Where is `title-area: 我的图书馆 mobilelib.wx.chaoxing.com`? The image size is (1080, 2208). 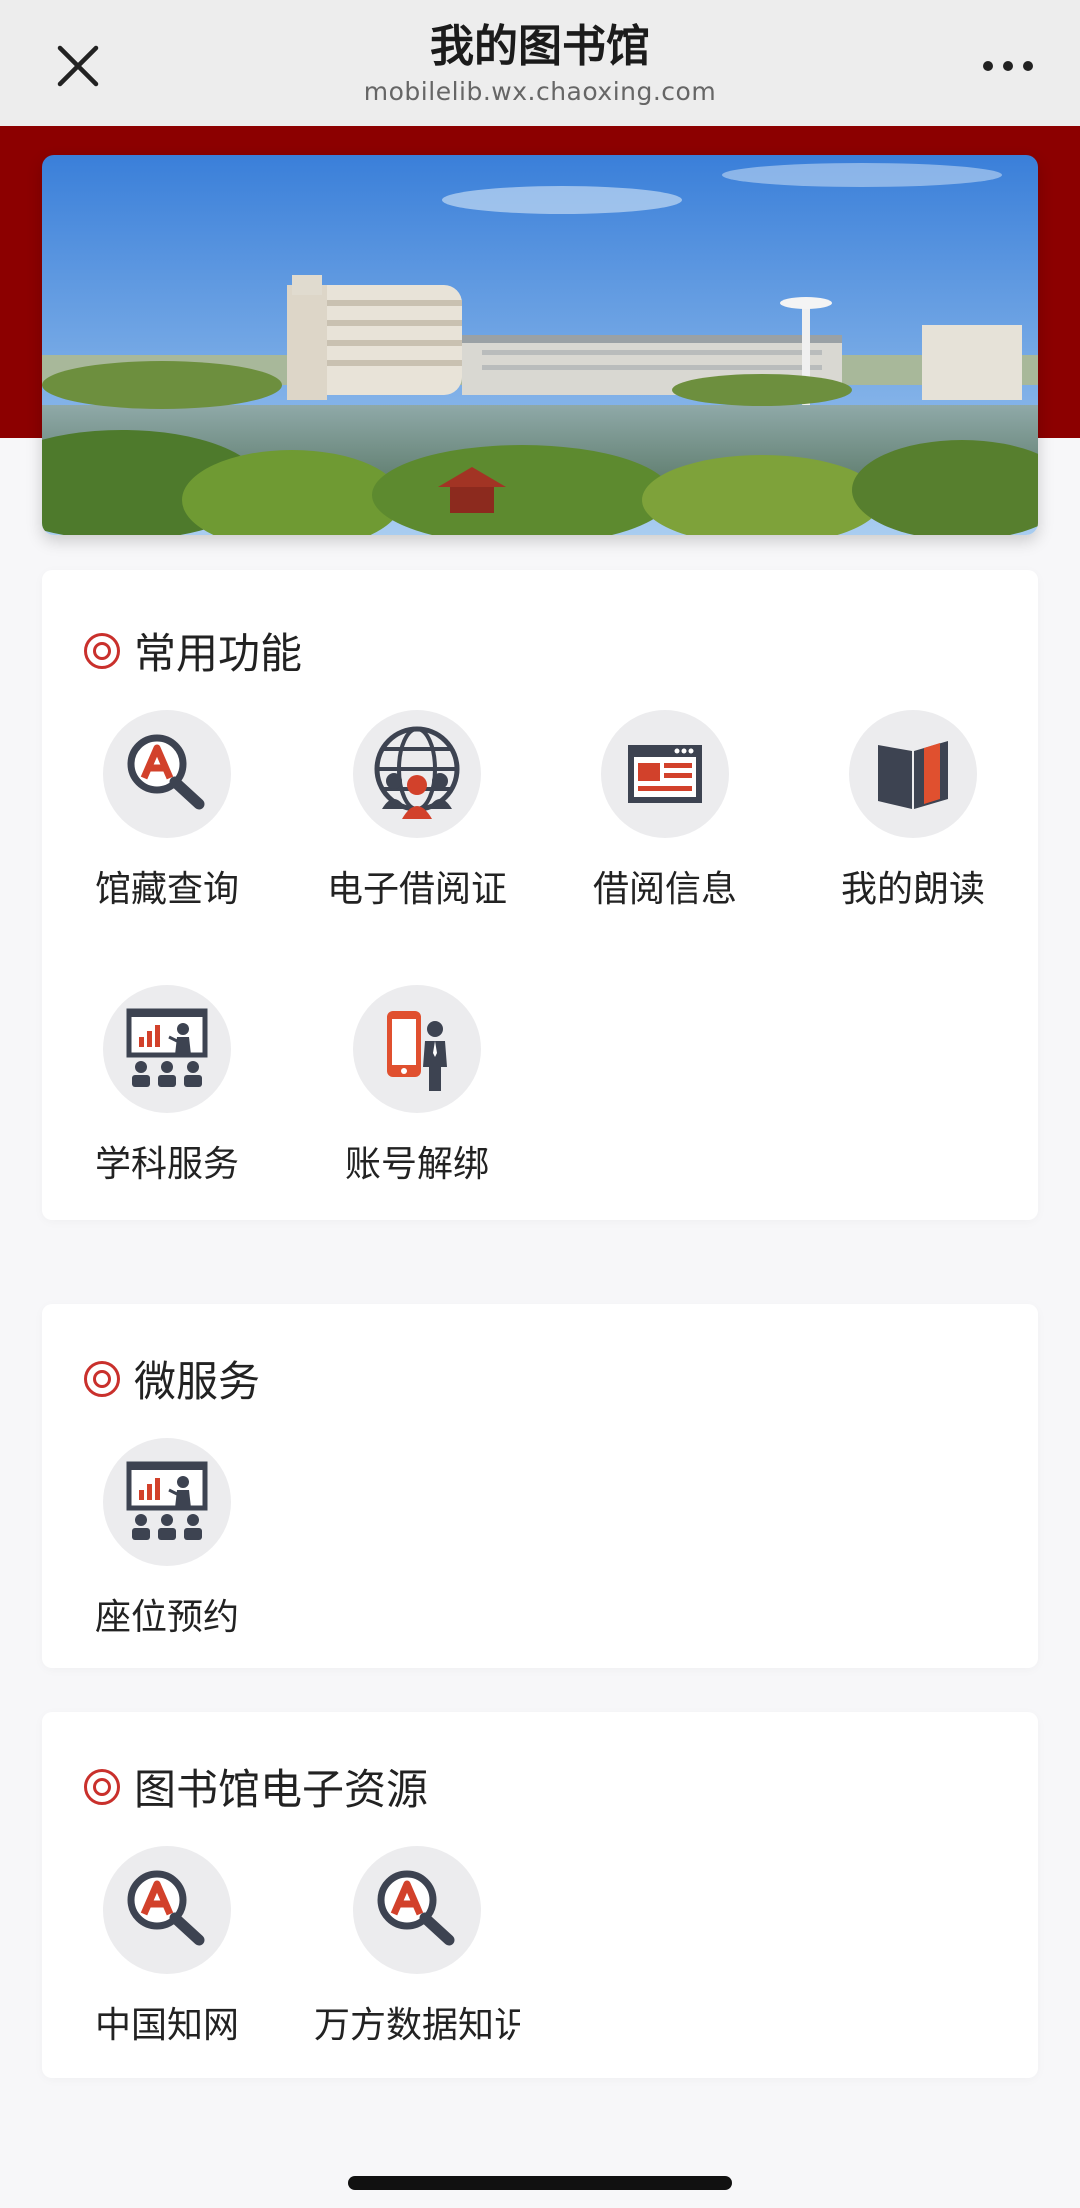 title-area: 我的图书馆 mobilelib.wx.chaoxing.com is located at coordinates (540, 63).